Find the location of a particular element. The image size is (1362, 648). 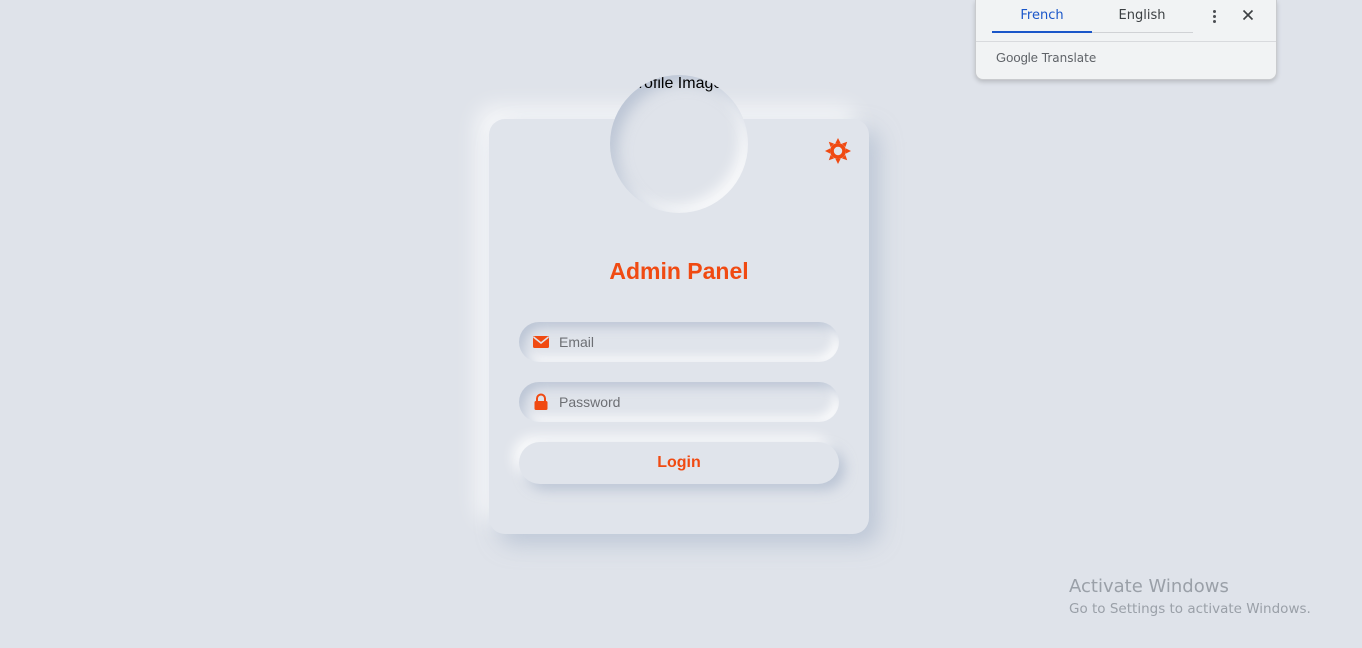

email-field is located at coordinates (679, 342).